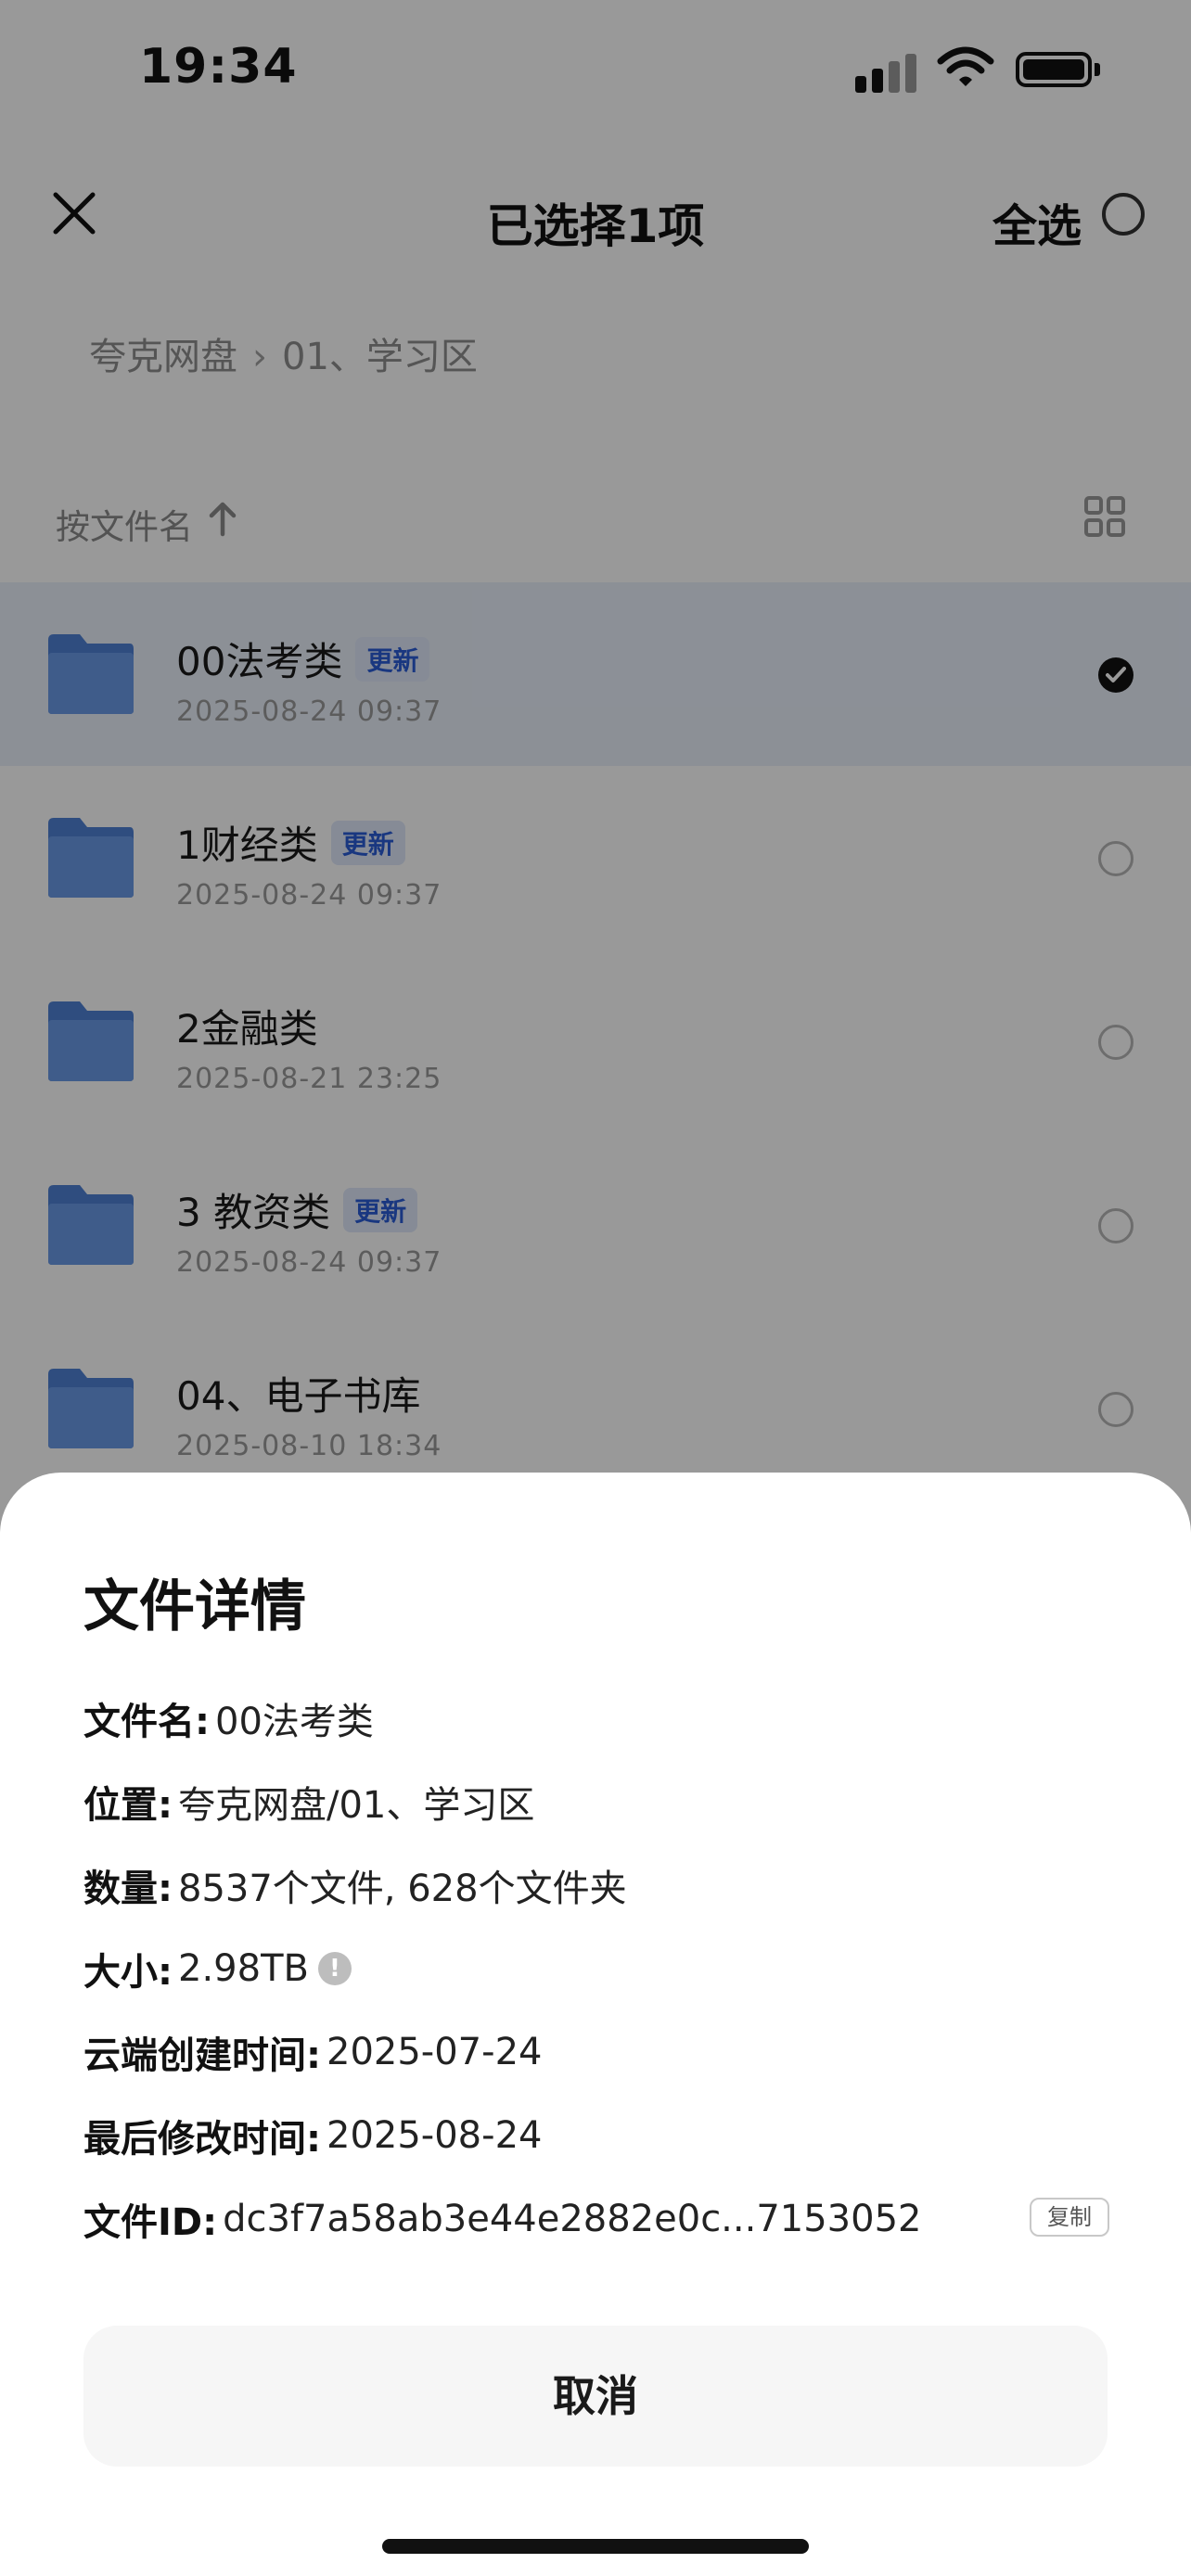 Image resolution: width=1191 pixels, height=2576 pixels. I want to click on detail-location: 位置: 夸克网盘/01、学习区, so click(308, 1802).